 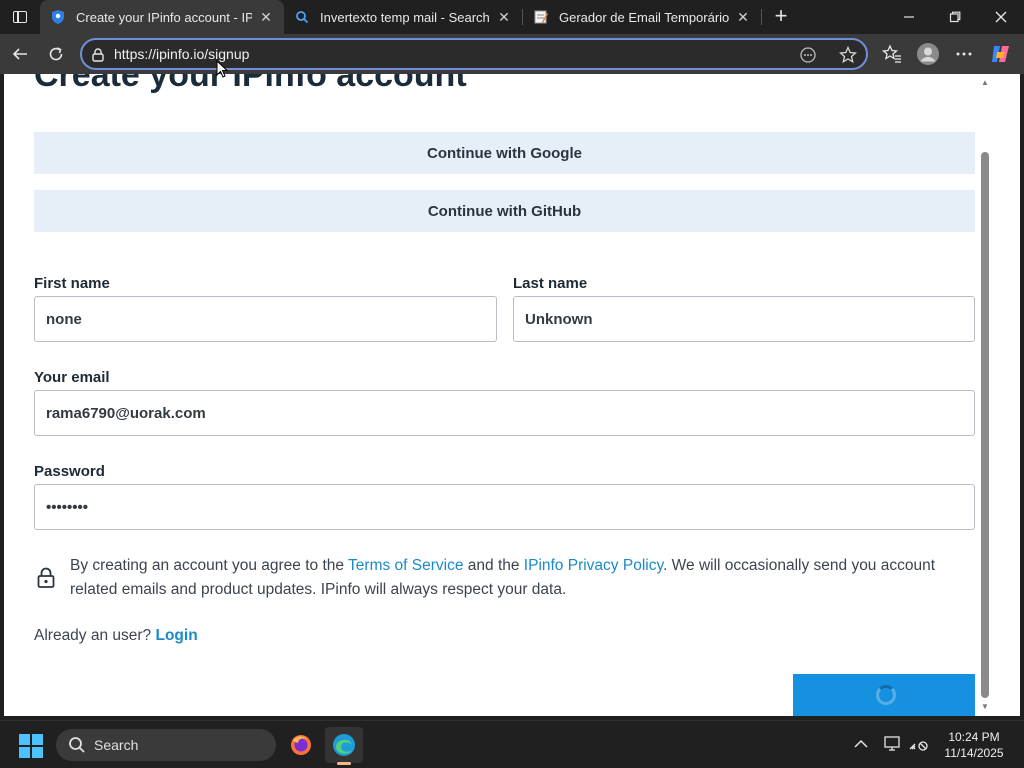 I want to click on first-name-field: none, so click(x=265, y=319).